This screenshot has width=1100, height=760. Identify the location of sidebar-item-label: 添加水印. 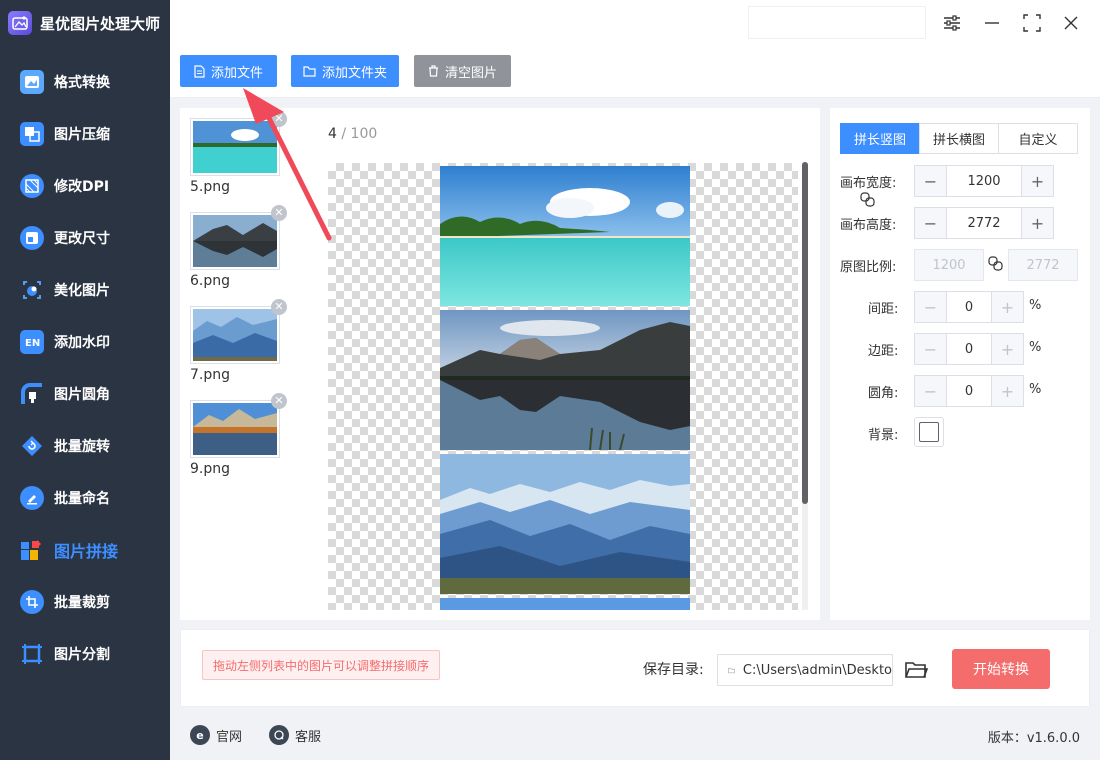
(82, 343).